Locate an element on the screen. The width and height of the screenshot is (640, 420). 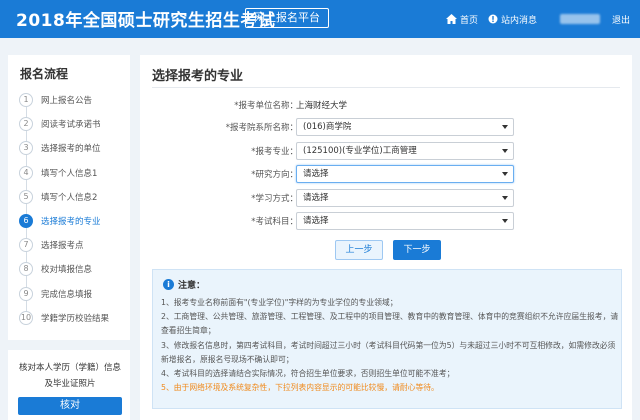
step-item: 8 校对填报信息 is located at coordinates (69, 269).